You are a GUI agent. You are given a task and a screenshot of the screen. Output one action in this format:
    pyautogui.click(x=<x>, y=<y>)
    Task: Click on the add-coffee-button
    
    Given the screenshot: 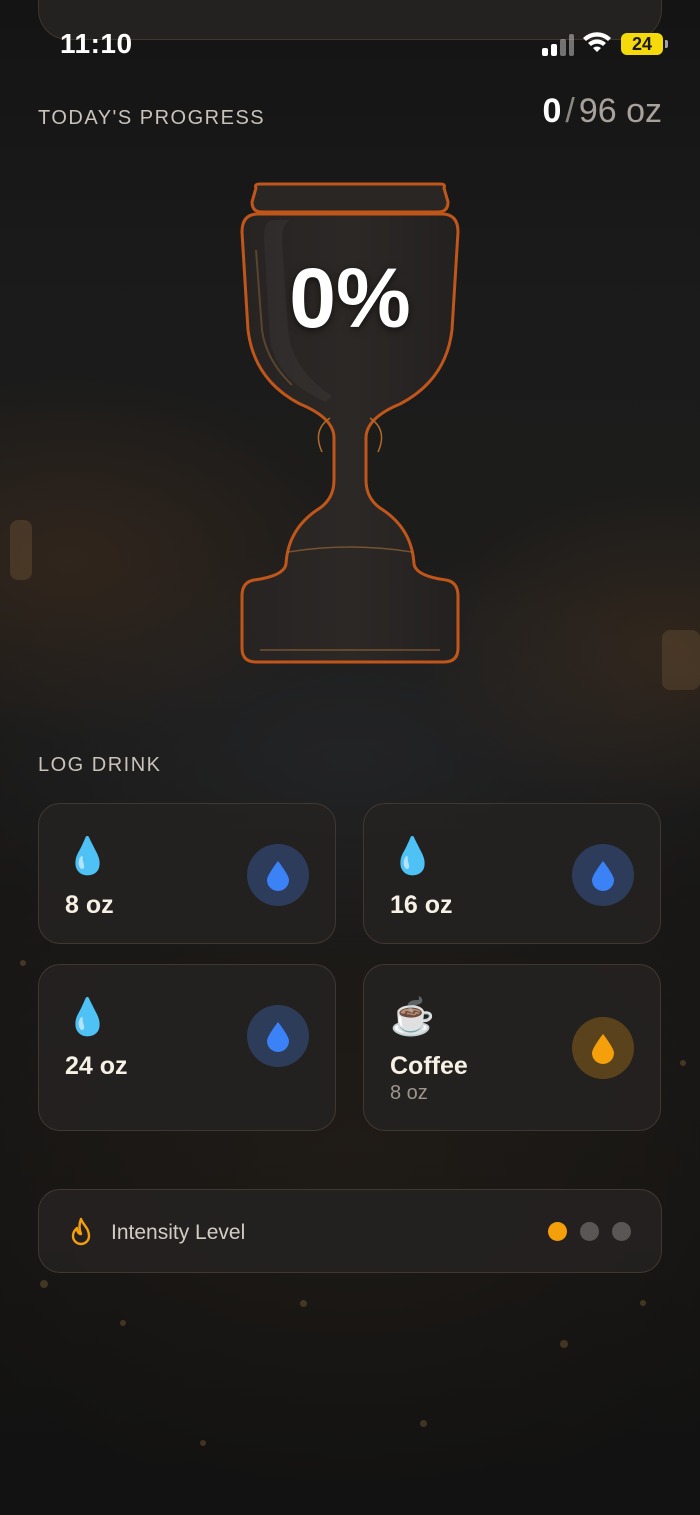 What is the action you would take?
    pyautogui.click(x=603, y=1048)
    